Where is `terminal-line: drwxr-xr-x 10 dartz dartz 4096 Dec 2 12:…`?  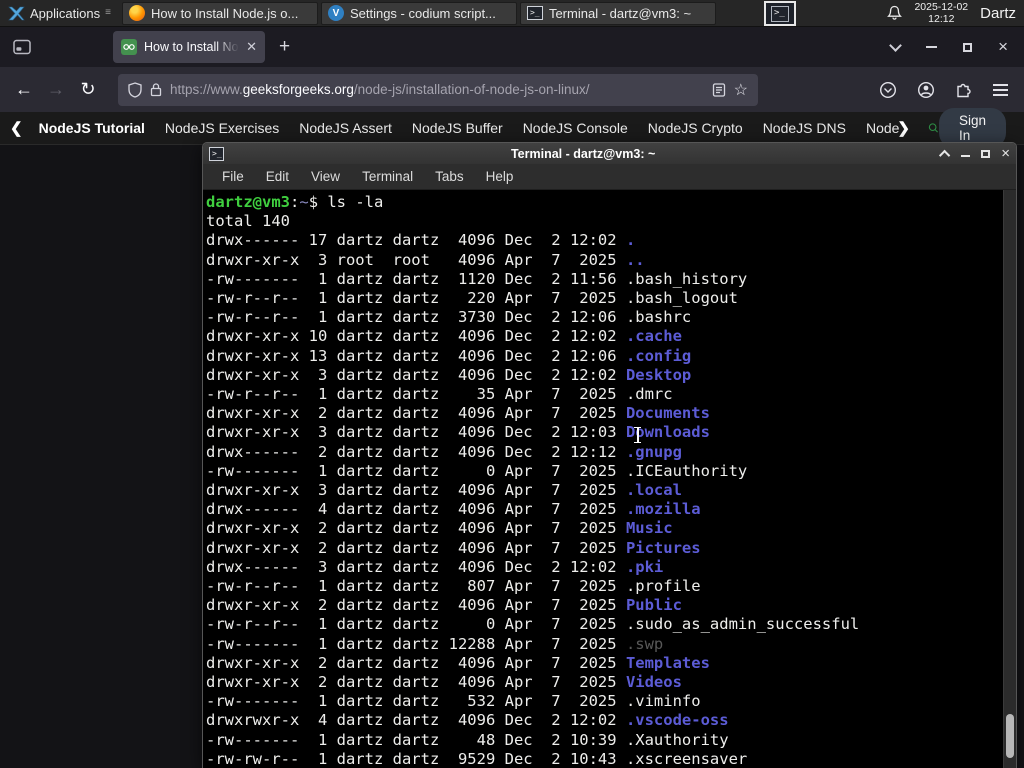 terminal-line: drwxr-xr-x 10 dartz dartz 4096 Dec 2 12:… is located at coordinates (444, 336).